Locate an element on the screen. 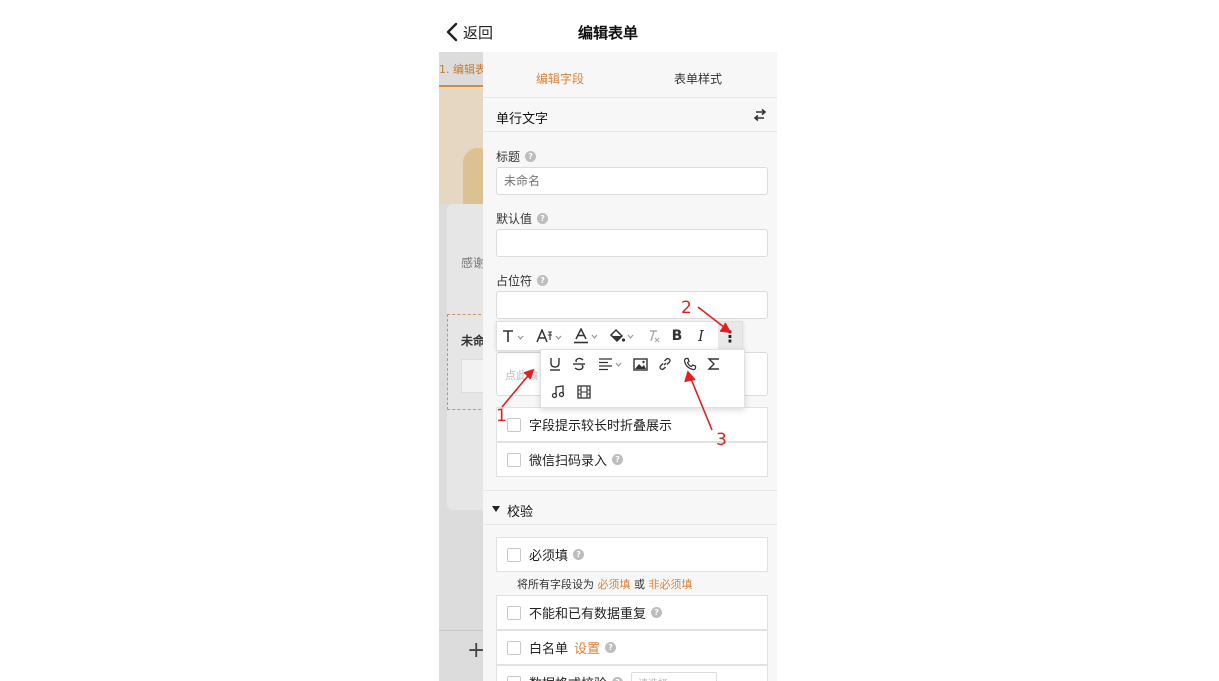 The height and width of the screenshot is (681, 1219). italic-button: I is located at coordinates (701, 336).